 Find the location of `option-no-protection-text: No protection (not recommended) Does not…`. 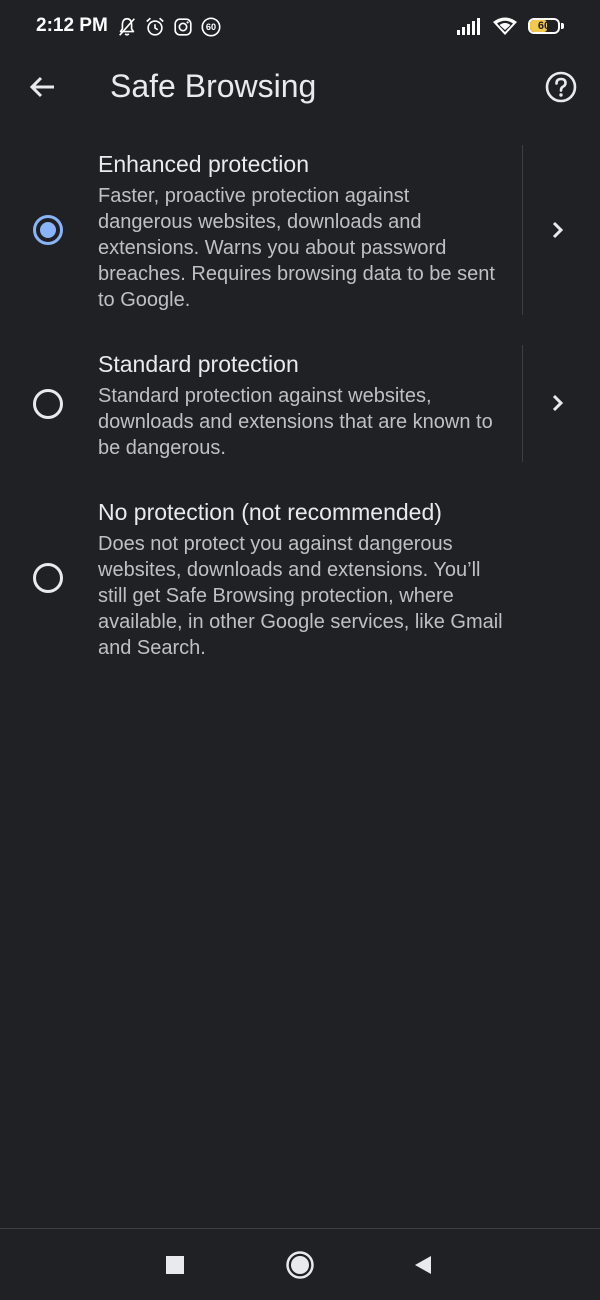

option-no-protection-text: No protection (not recommended) Does not… is located at coordinates (303, 579).